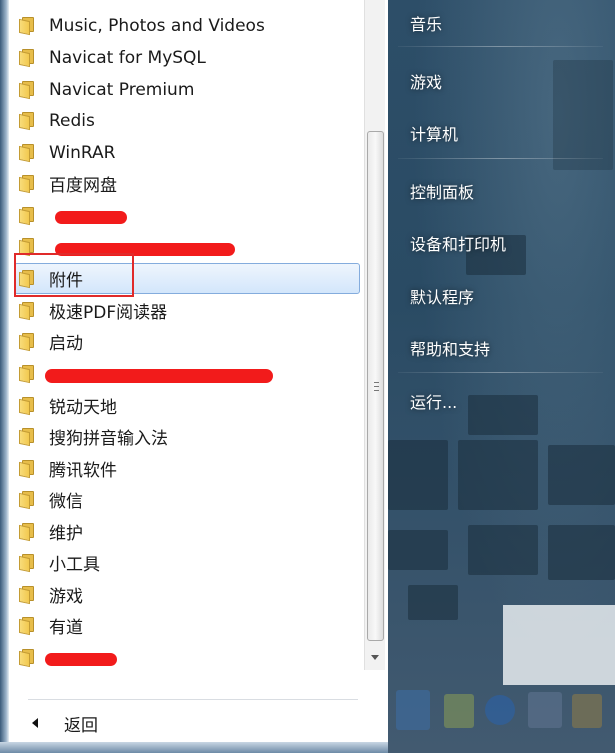 The image size is (615, 753). I want to click on program-label: 游戏, so click(66, 597).